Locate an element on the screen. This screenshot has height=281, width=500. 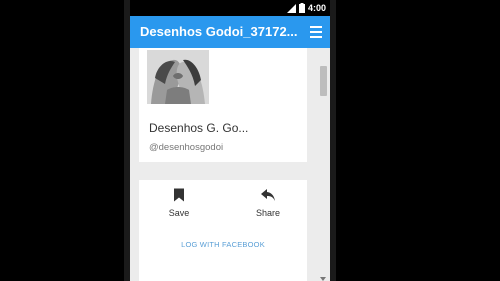
status-time: 4:00 is located at coordinates (316, 8).